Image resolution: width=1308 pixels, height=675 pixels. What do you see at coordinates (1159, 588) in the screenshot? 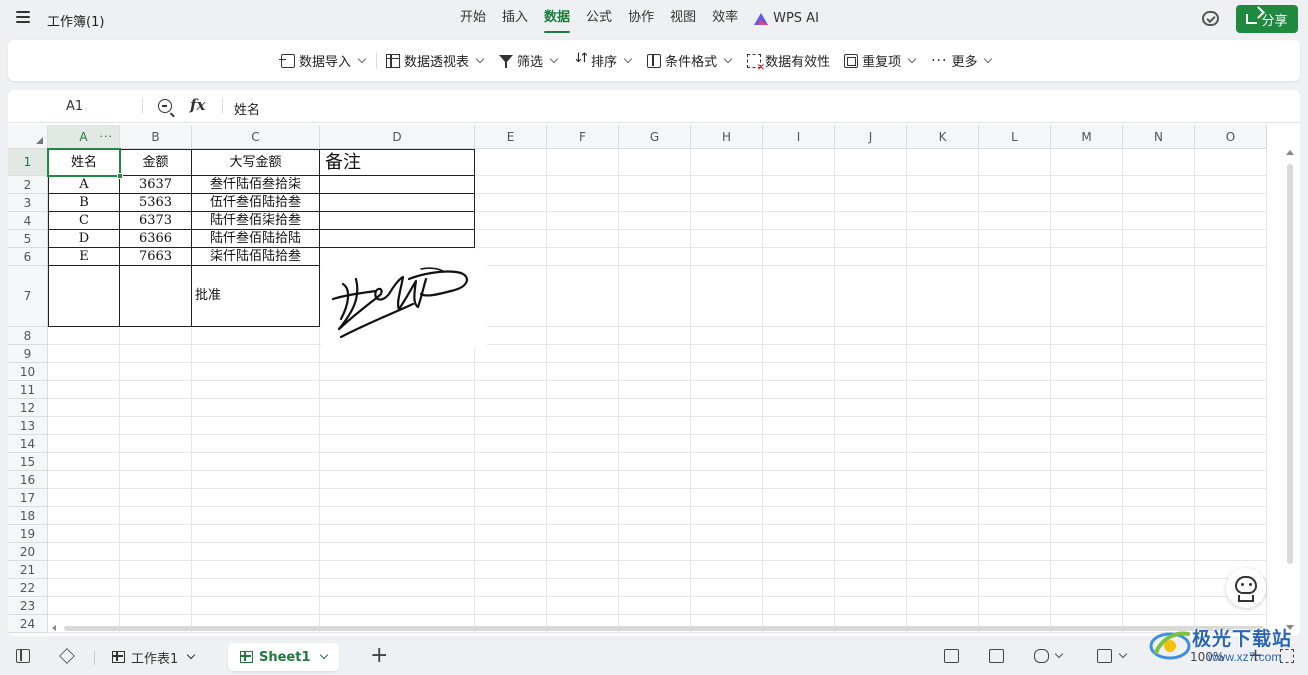
I see `cell-n22` at bounding box center [1159, 588].